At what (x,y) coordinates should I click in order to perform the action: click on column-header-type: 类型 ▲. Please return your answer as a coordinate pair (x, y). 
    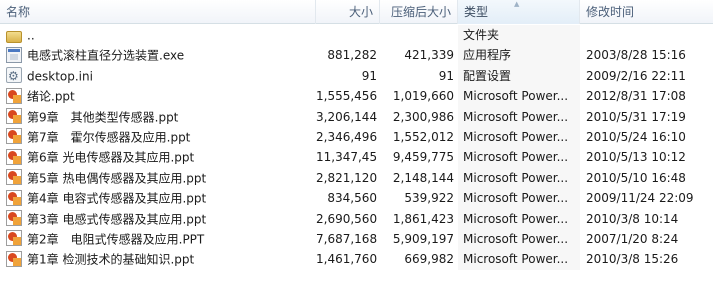
    Looking at the image, I should click on (519, 12).